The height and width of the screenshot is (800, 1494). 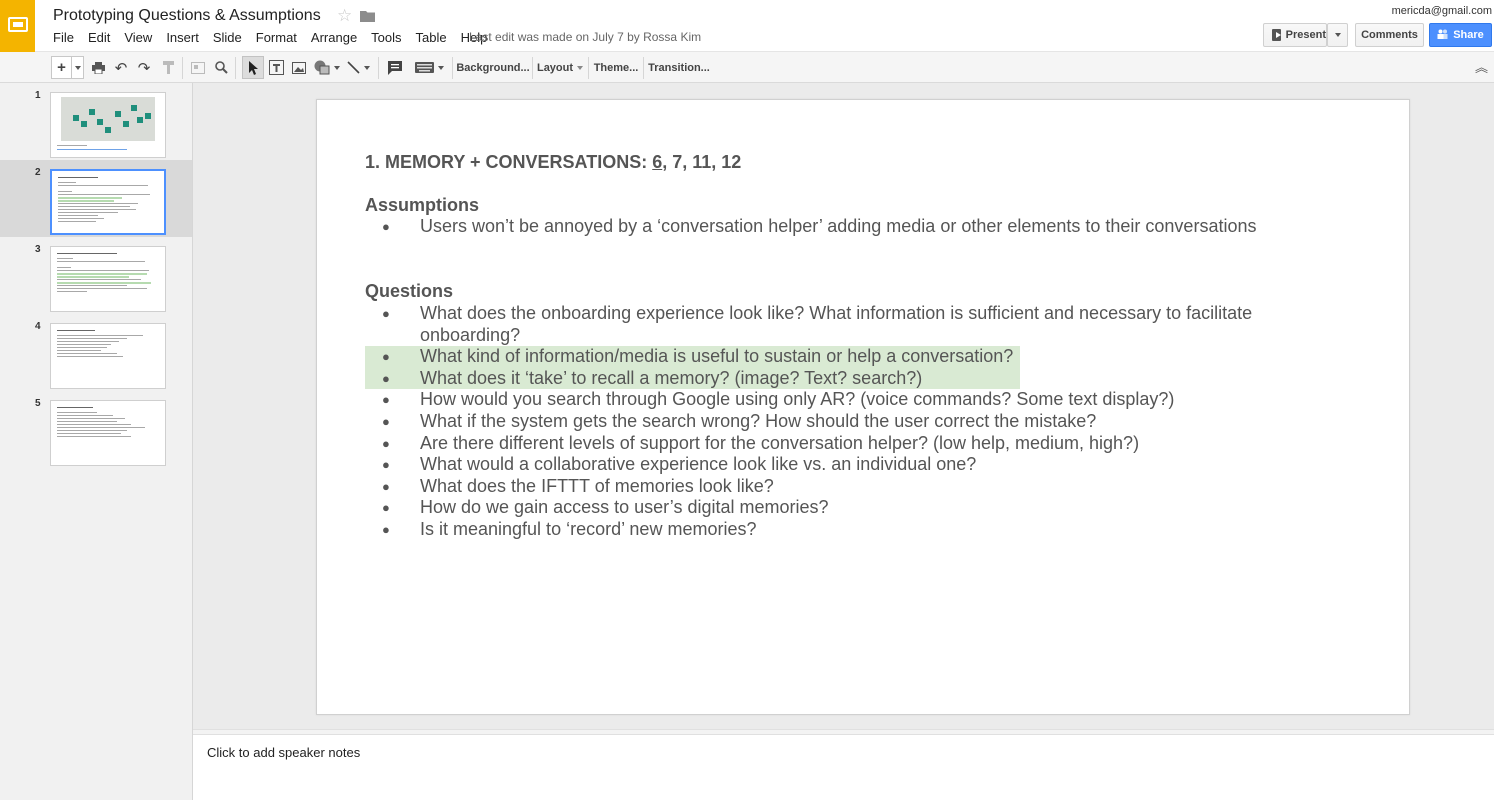 I want to click on speaker-notes-placeholder: Click to add speaker notes, so click(x=283, y=752).